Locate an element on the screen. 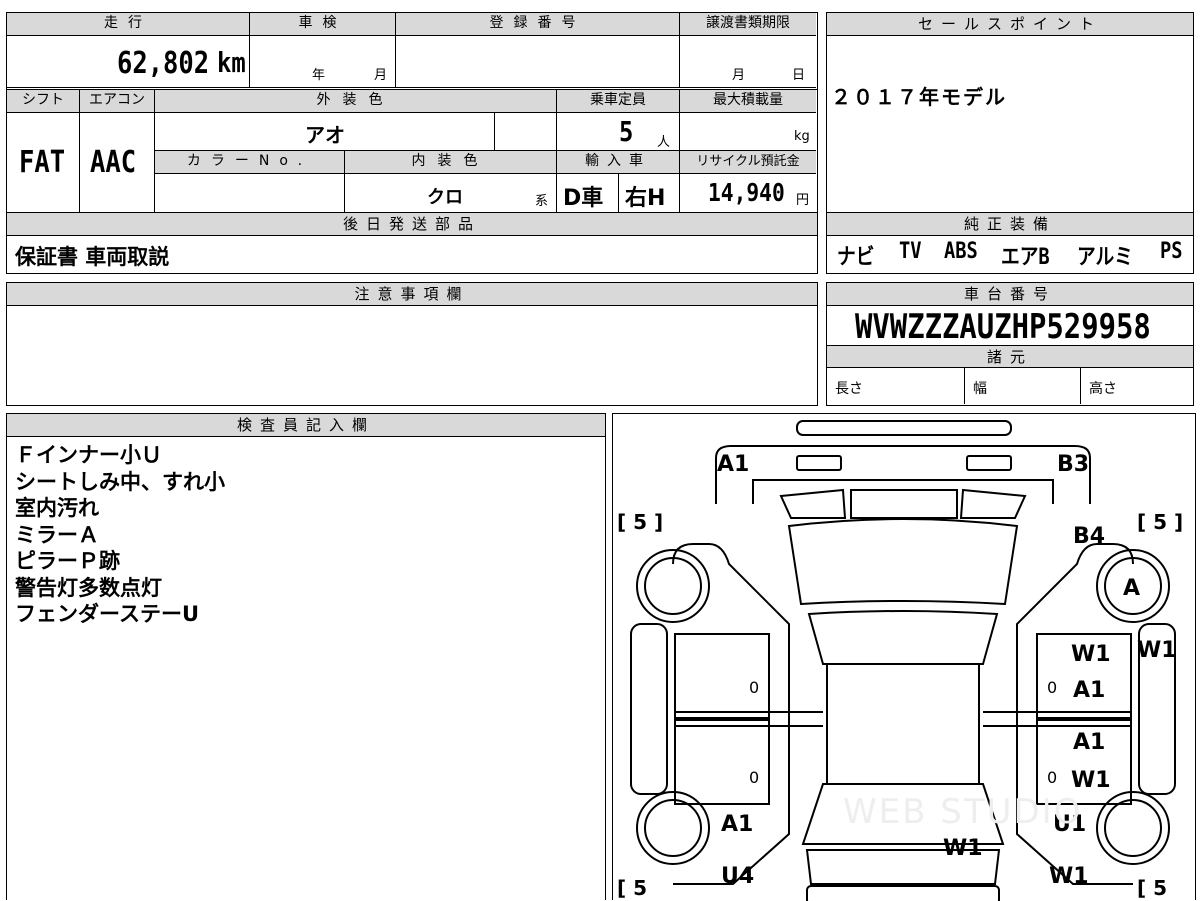 The width and height of the screenshot is (1200, 901). later-parts-text: 保証書 車両取説 is located at coordinates (92, 257).